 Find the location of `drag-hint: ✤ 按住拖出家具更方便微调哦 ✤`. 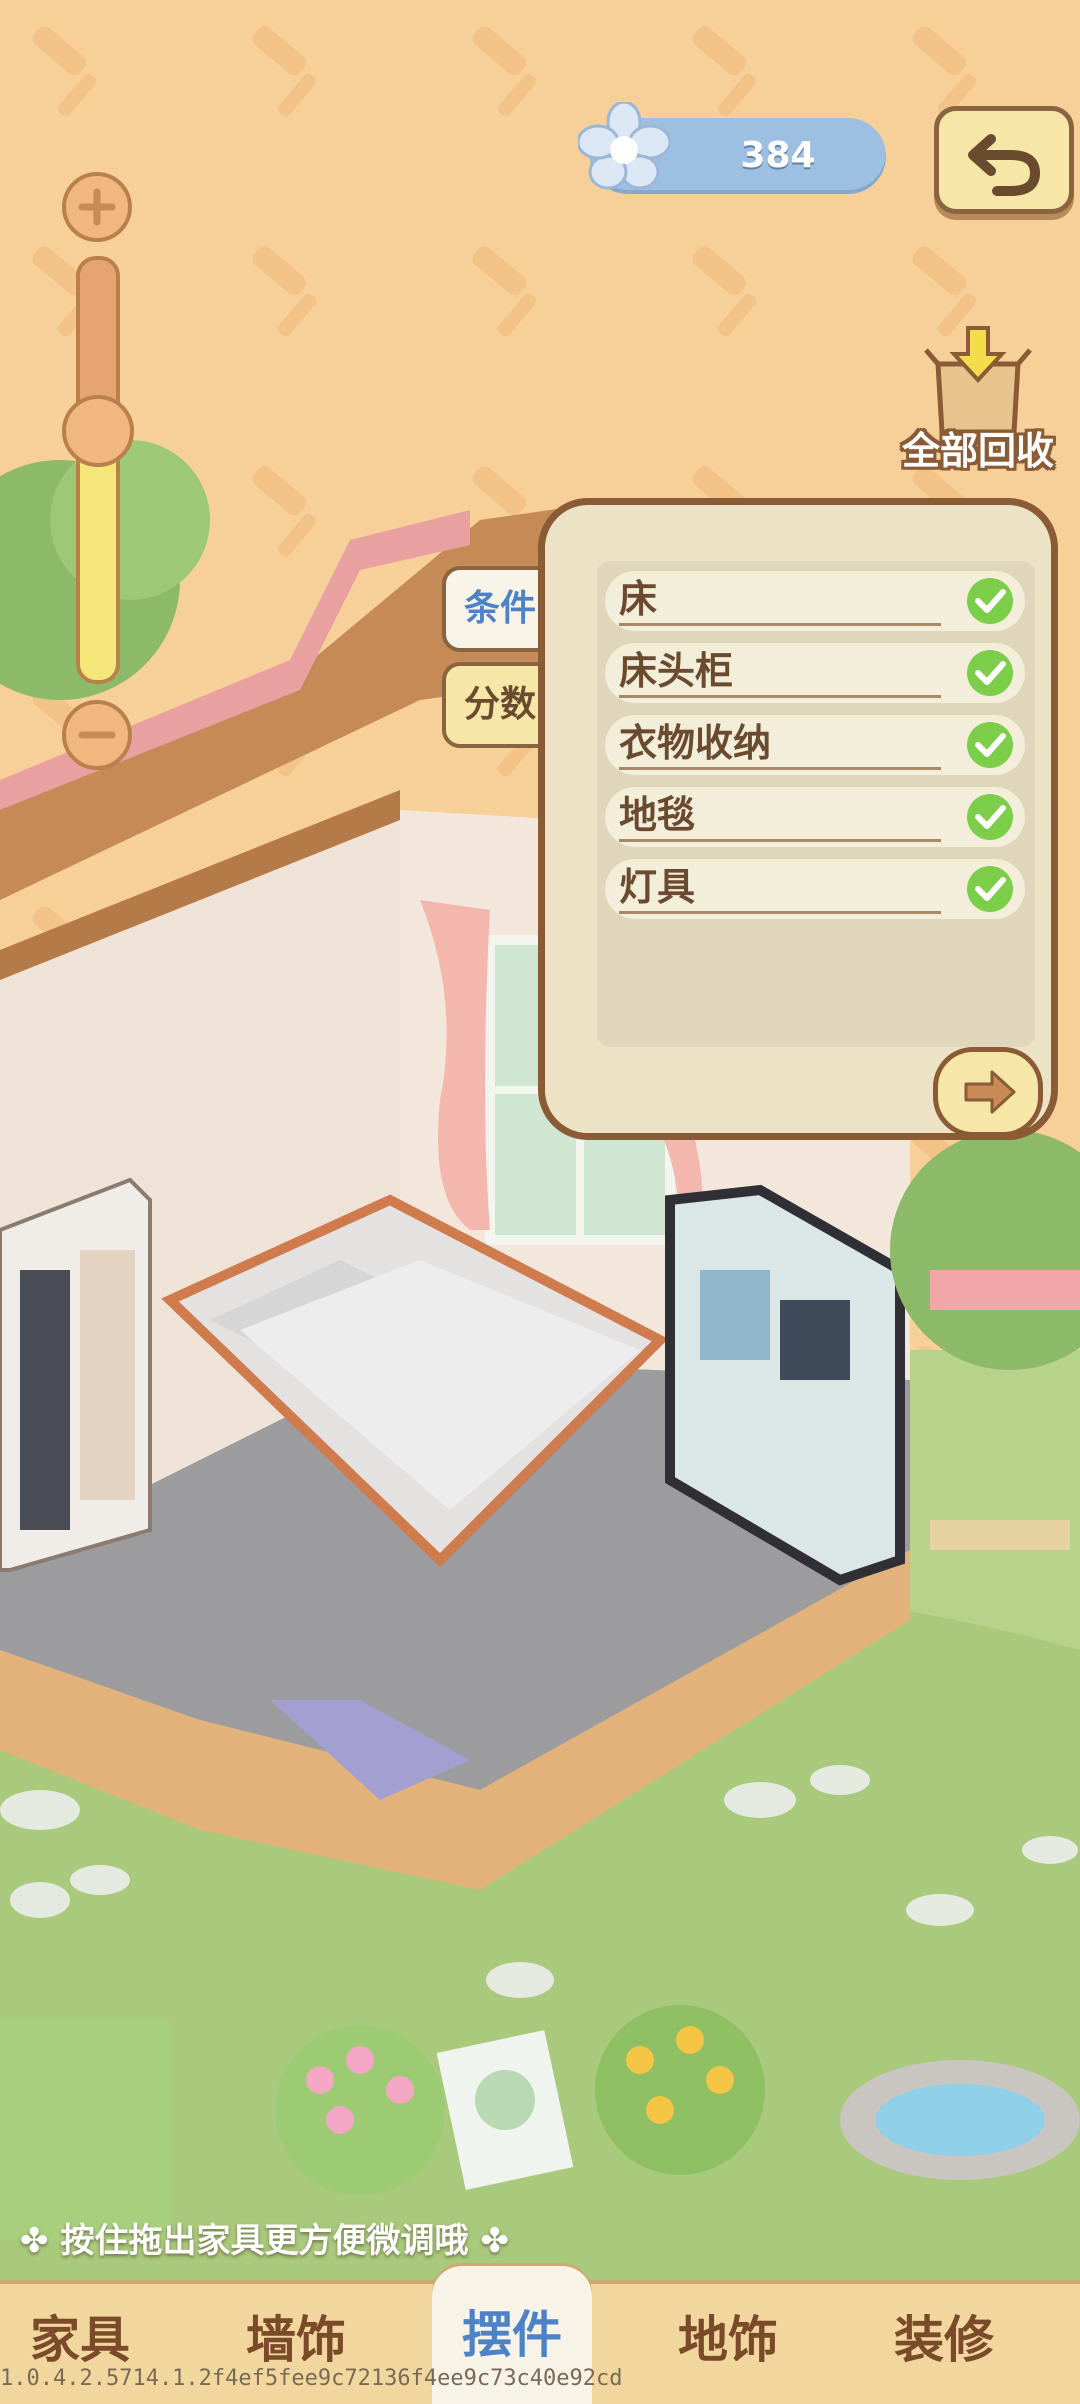

drag-hint: ✤ 按住拖出家具更方便微调哦 ✤ is located at coordinates (264, 2241).